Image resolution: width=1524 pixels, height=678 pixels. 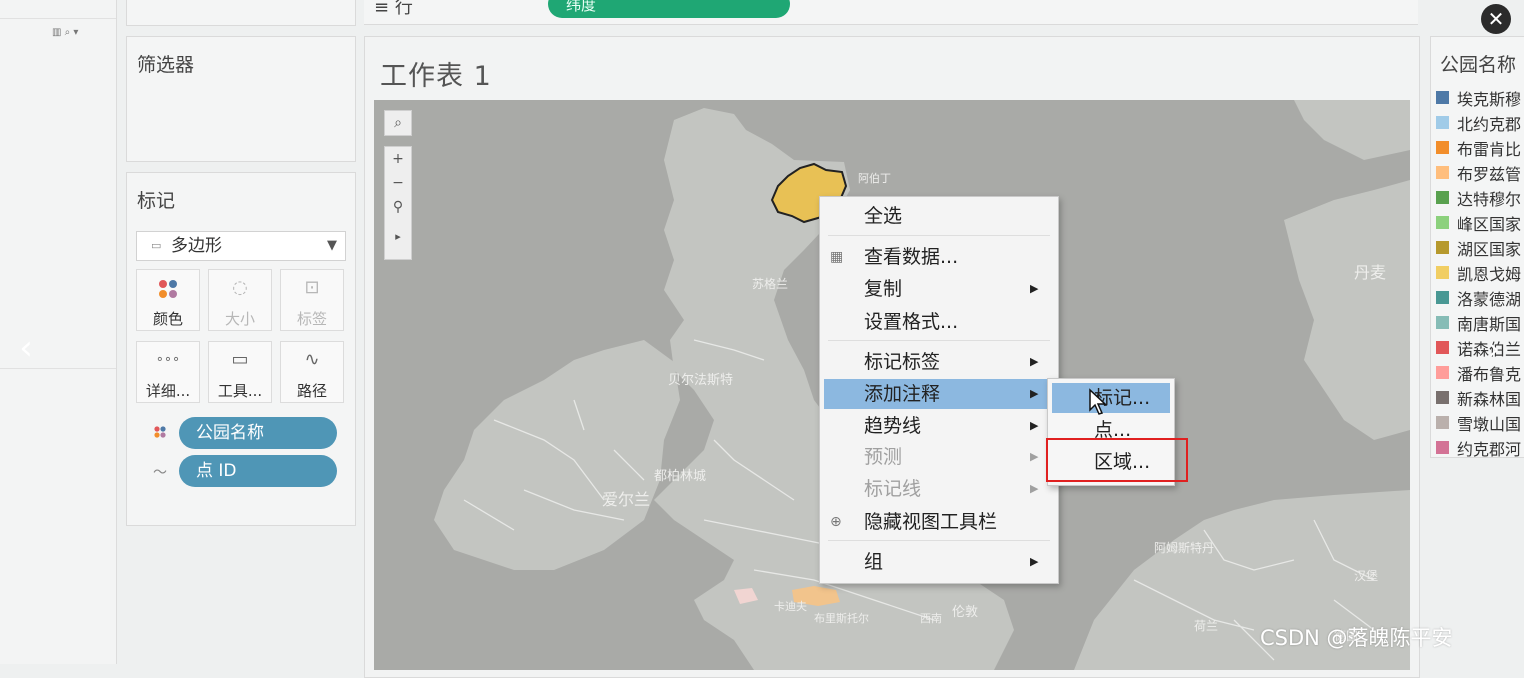 What do you see at coordinates (230, 433) in the screenshot?
I see `park-name-pill-label: 公园名称` at bounding box center [230, 433].